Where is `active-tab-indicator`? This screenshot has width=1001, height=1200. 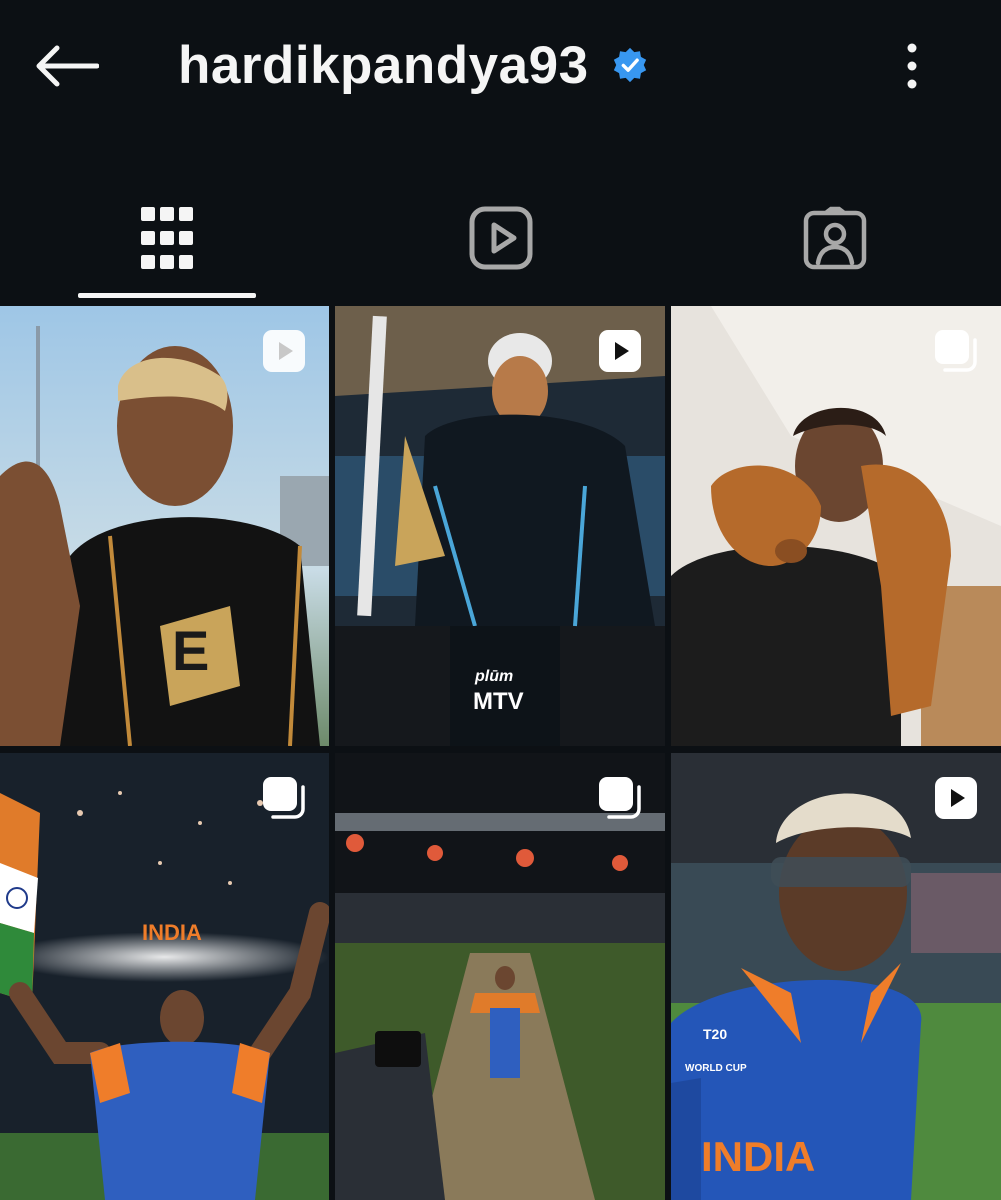 active-tab-indicator is located at coordinates (167, 295).